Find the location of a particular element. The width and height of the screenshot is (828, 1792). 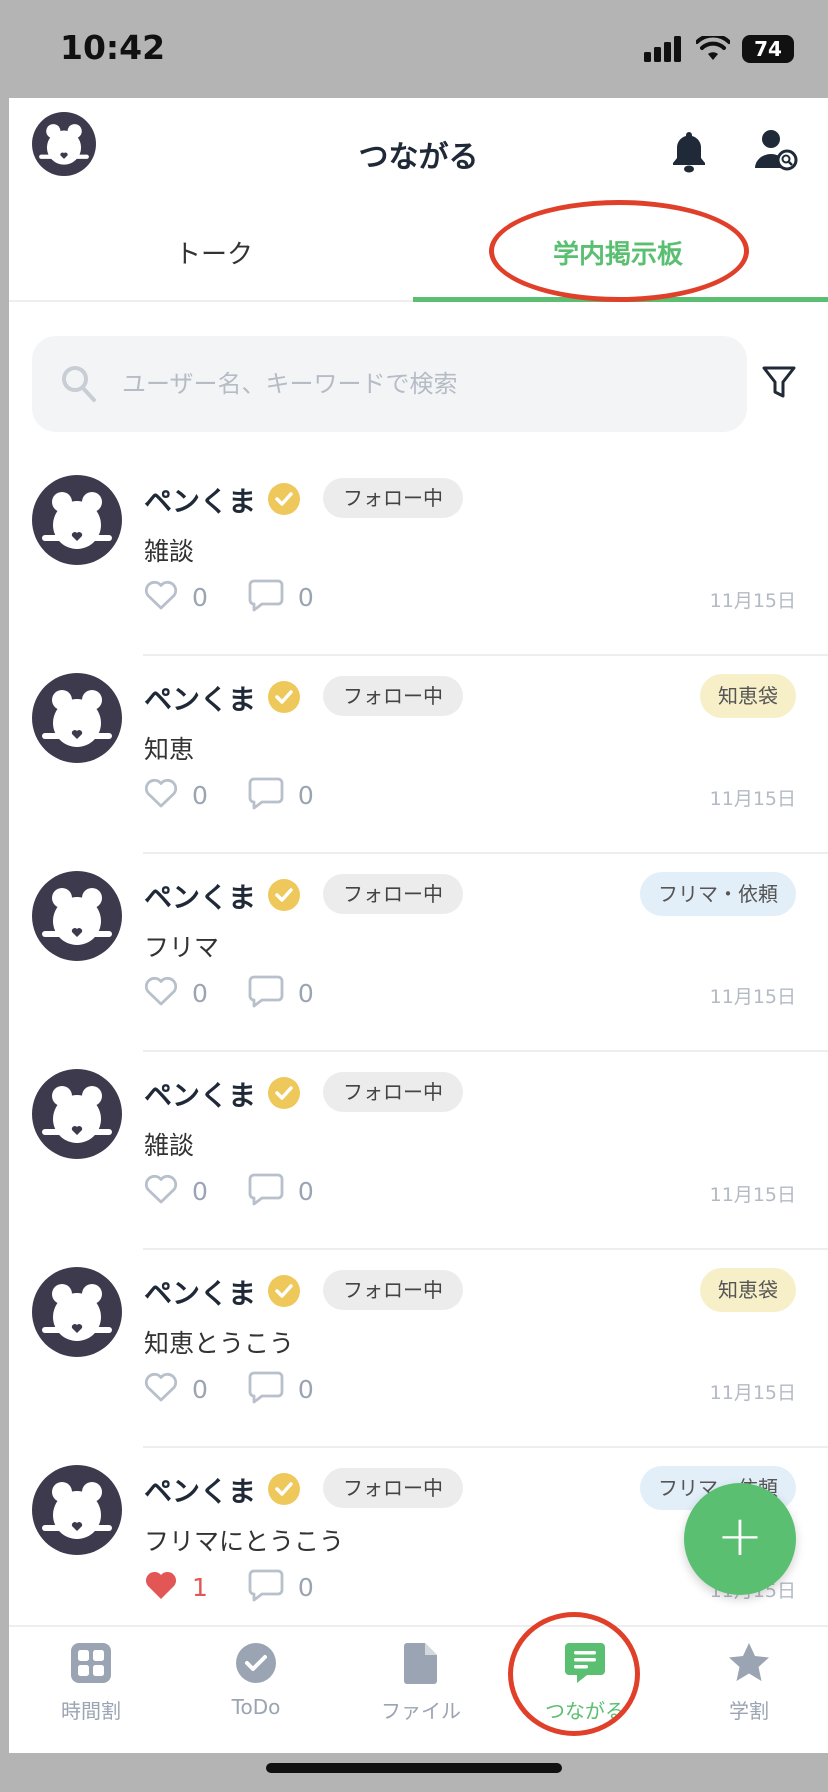

like-count: 1 is located at coordinates (200, 1587).